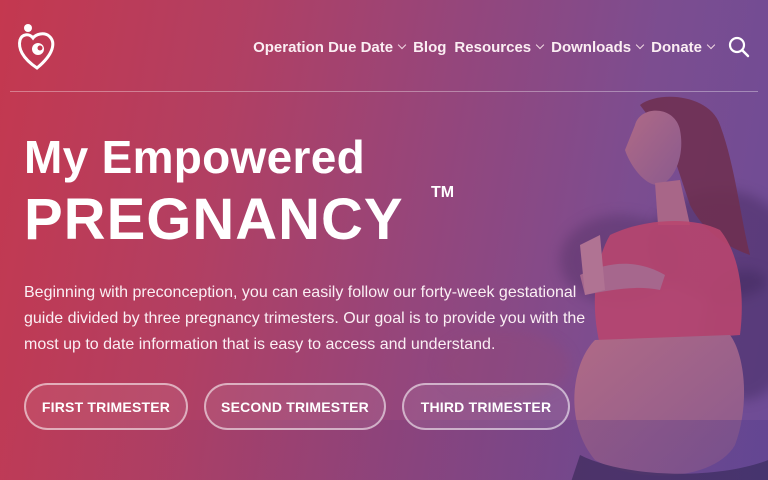 This screenshot has width=768, height=480. What do you see at coordinates (493, 47) in the screenshot?
I see `nav-label: Resources` at bounding box center [493, 47].